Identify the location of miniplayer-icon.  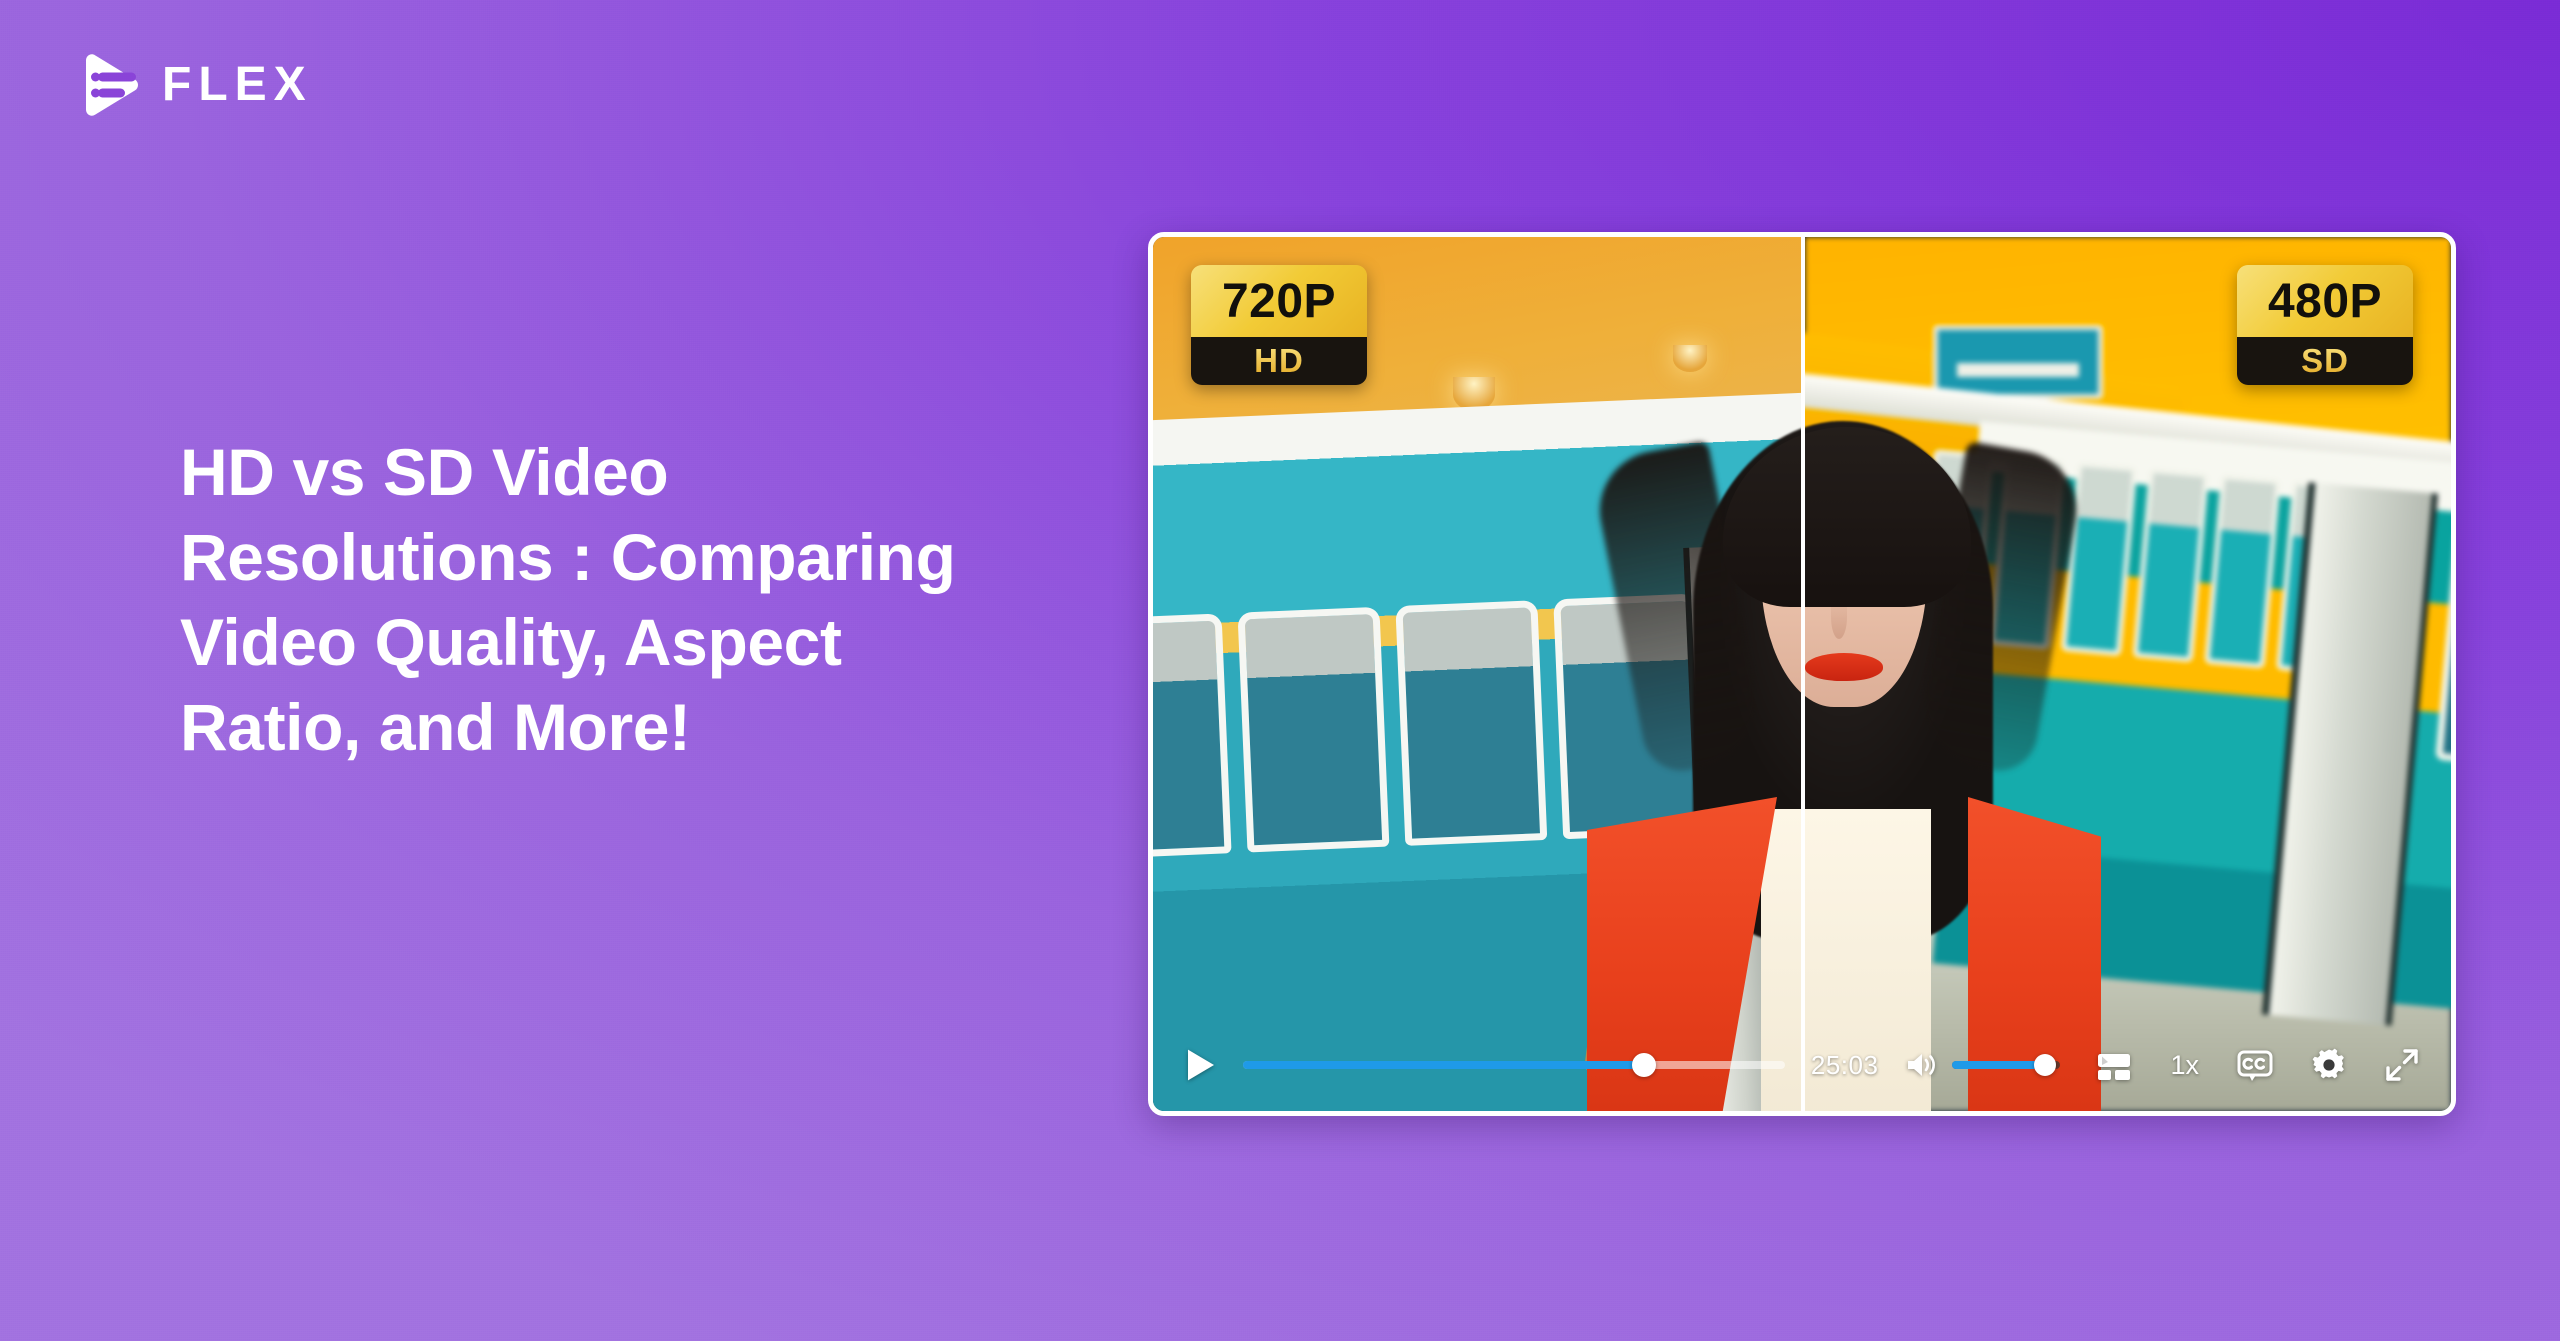
(2114, 1067).